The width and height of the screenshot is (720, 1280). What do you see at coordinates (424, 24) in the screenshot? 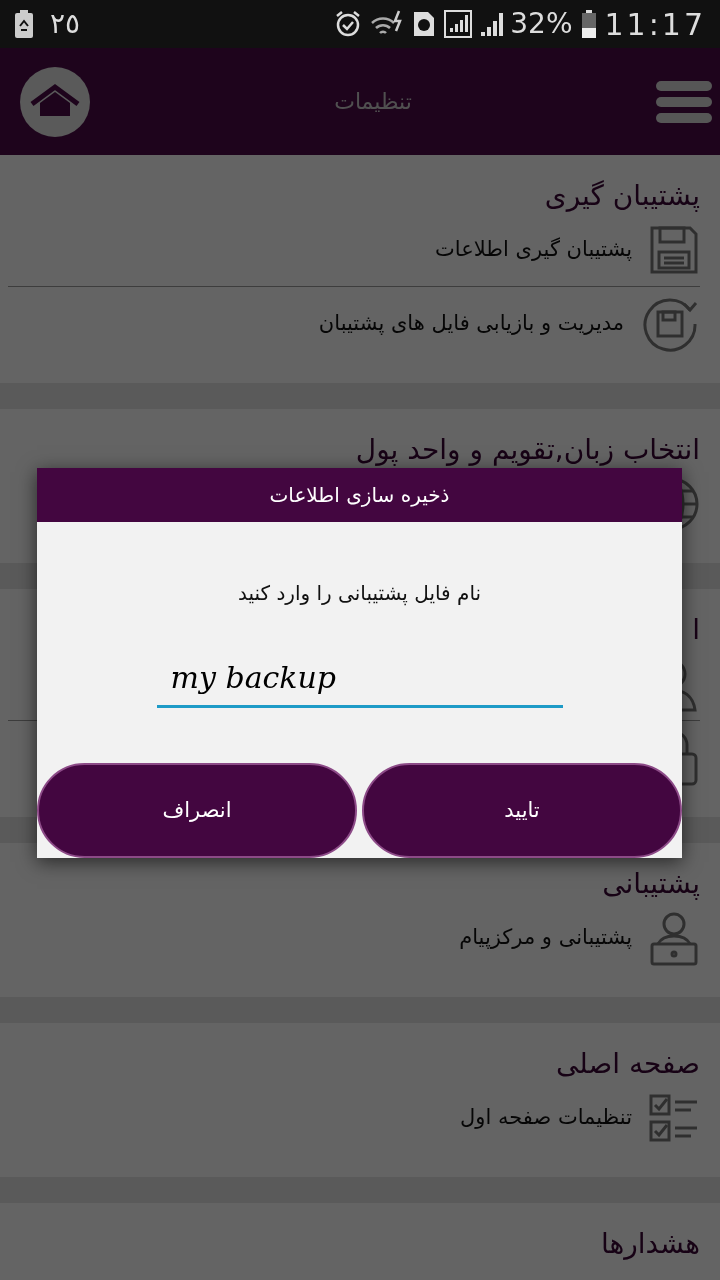
I see `sim-icon` at bounding box center [424, 24].